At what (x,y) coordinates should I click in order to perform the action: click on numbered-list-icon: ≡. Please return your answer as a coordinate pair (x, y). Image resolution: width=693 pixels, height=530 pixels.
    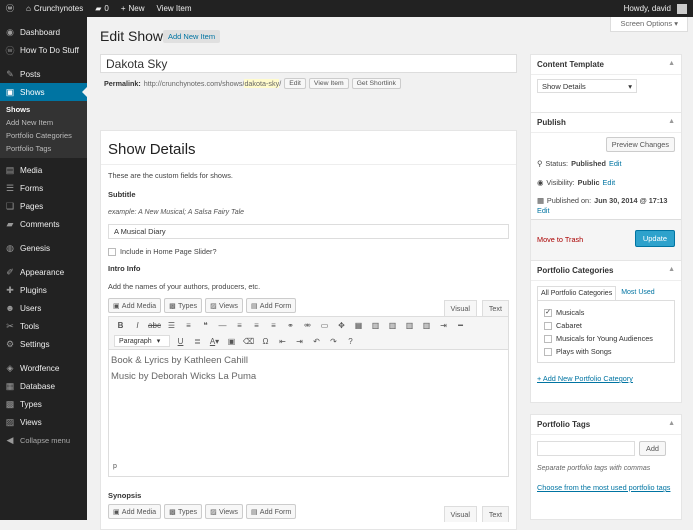
    Looking at the image, I should click on (188, 325).